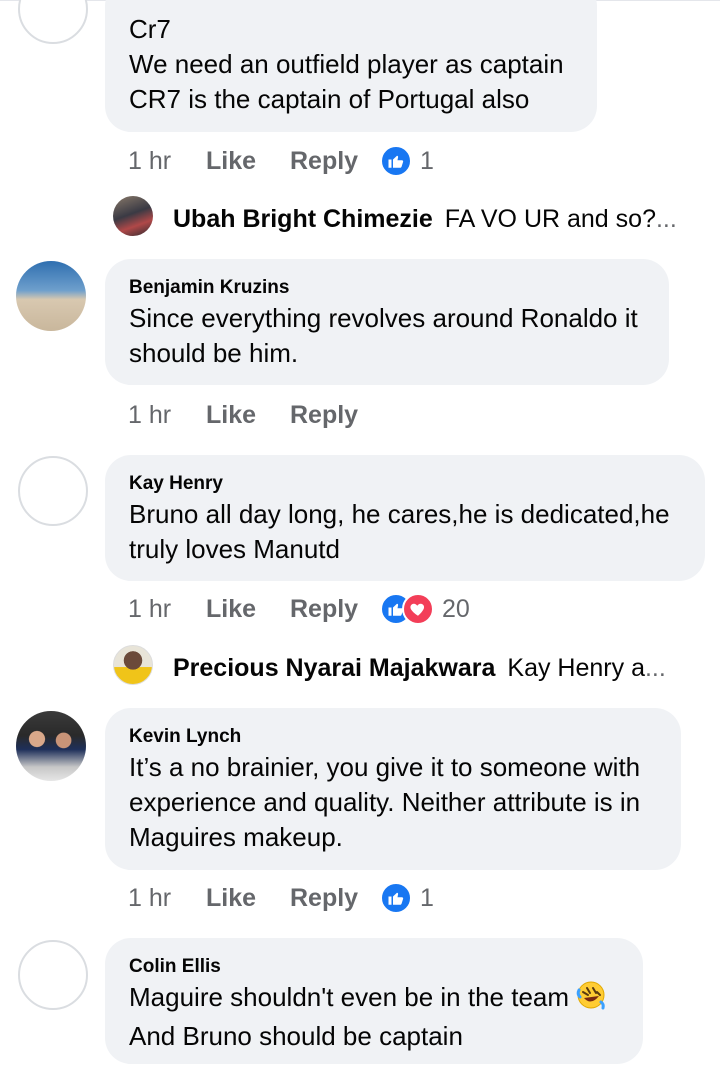 This screenshot has height=1072, width=720. I want to click on comment-author: Kevin Lynch, so click(393, 737).